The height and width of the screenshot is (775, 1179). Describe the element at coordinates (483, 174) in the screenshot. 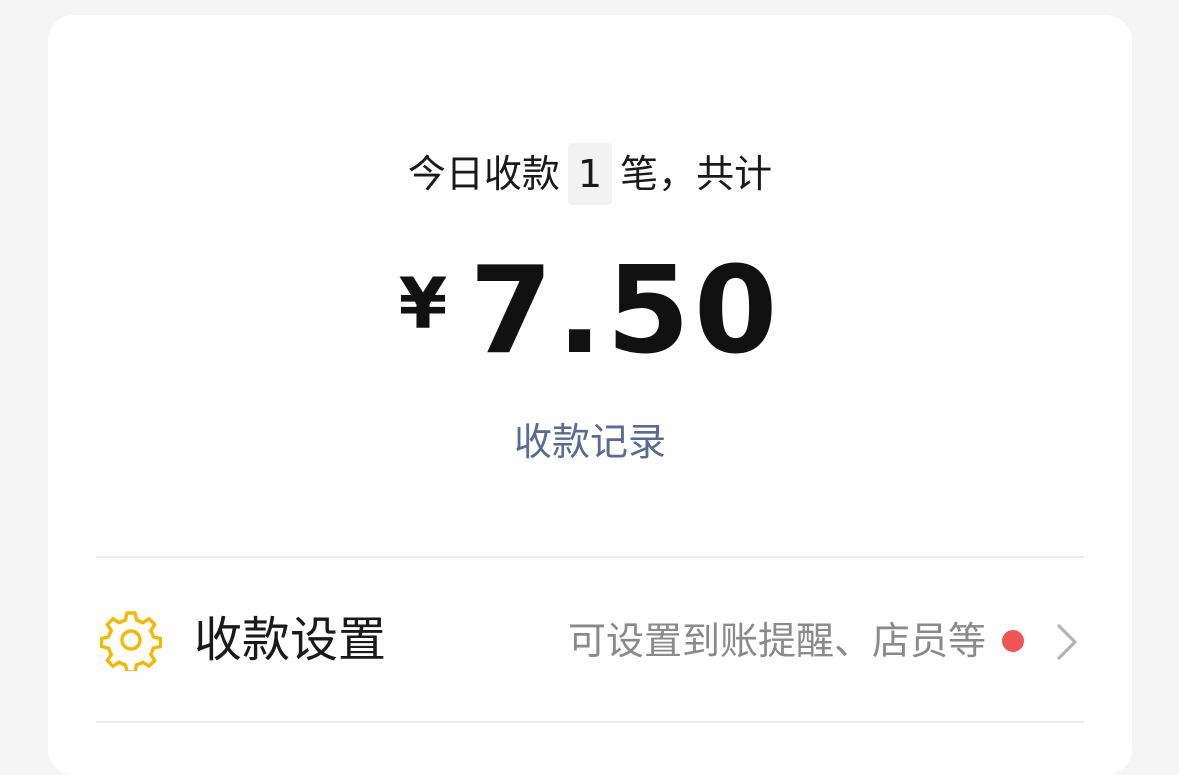

I see `summary-prefix: 今日收款` at that location.